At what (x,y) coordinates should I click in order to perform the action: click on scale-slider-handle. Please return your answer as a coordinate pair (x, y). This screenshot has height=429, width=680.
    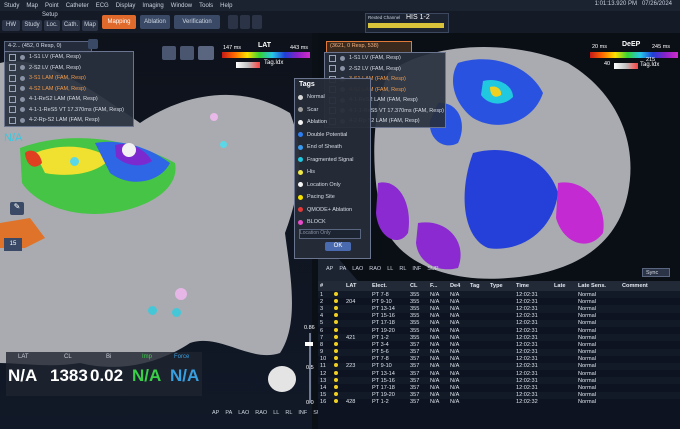
    Looking at the image, I should click on (309, 344).